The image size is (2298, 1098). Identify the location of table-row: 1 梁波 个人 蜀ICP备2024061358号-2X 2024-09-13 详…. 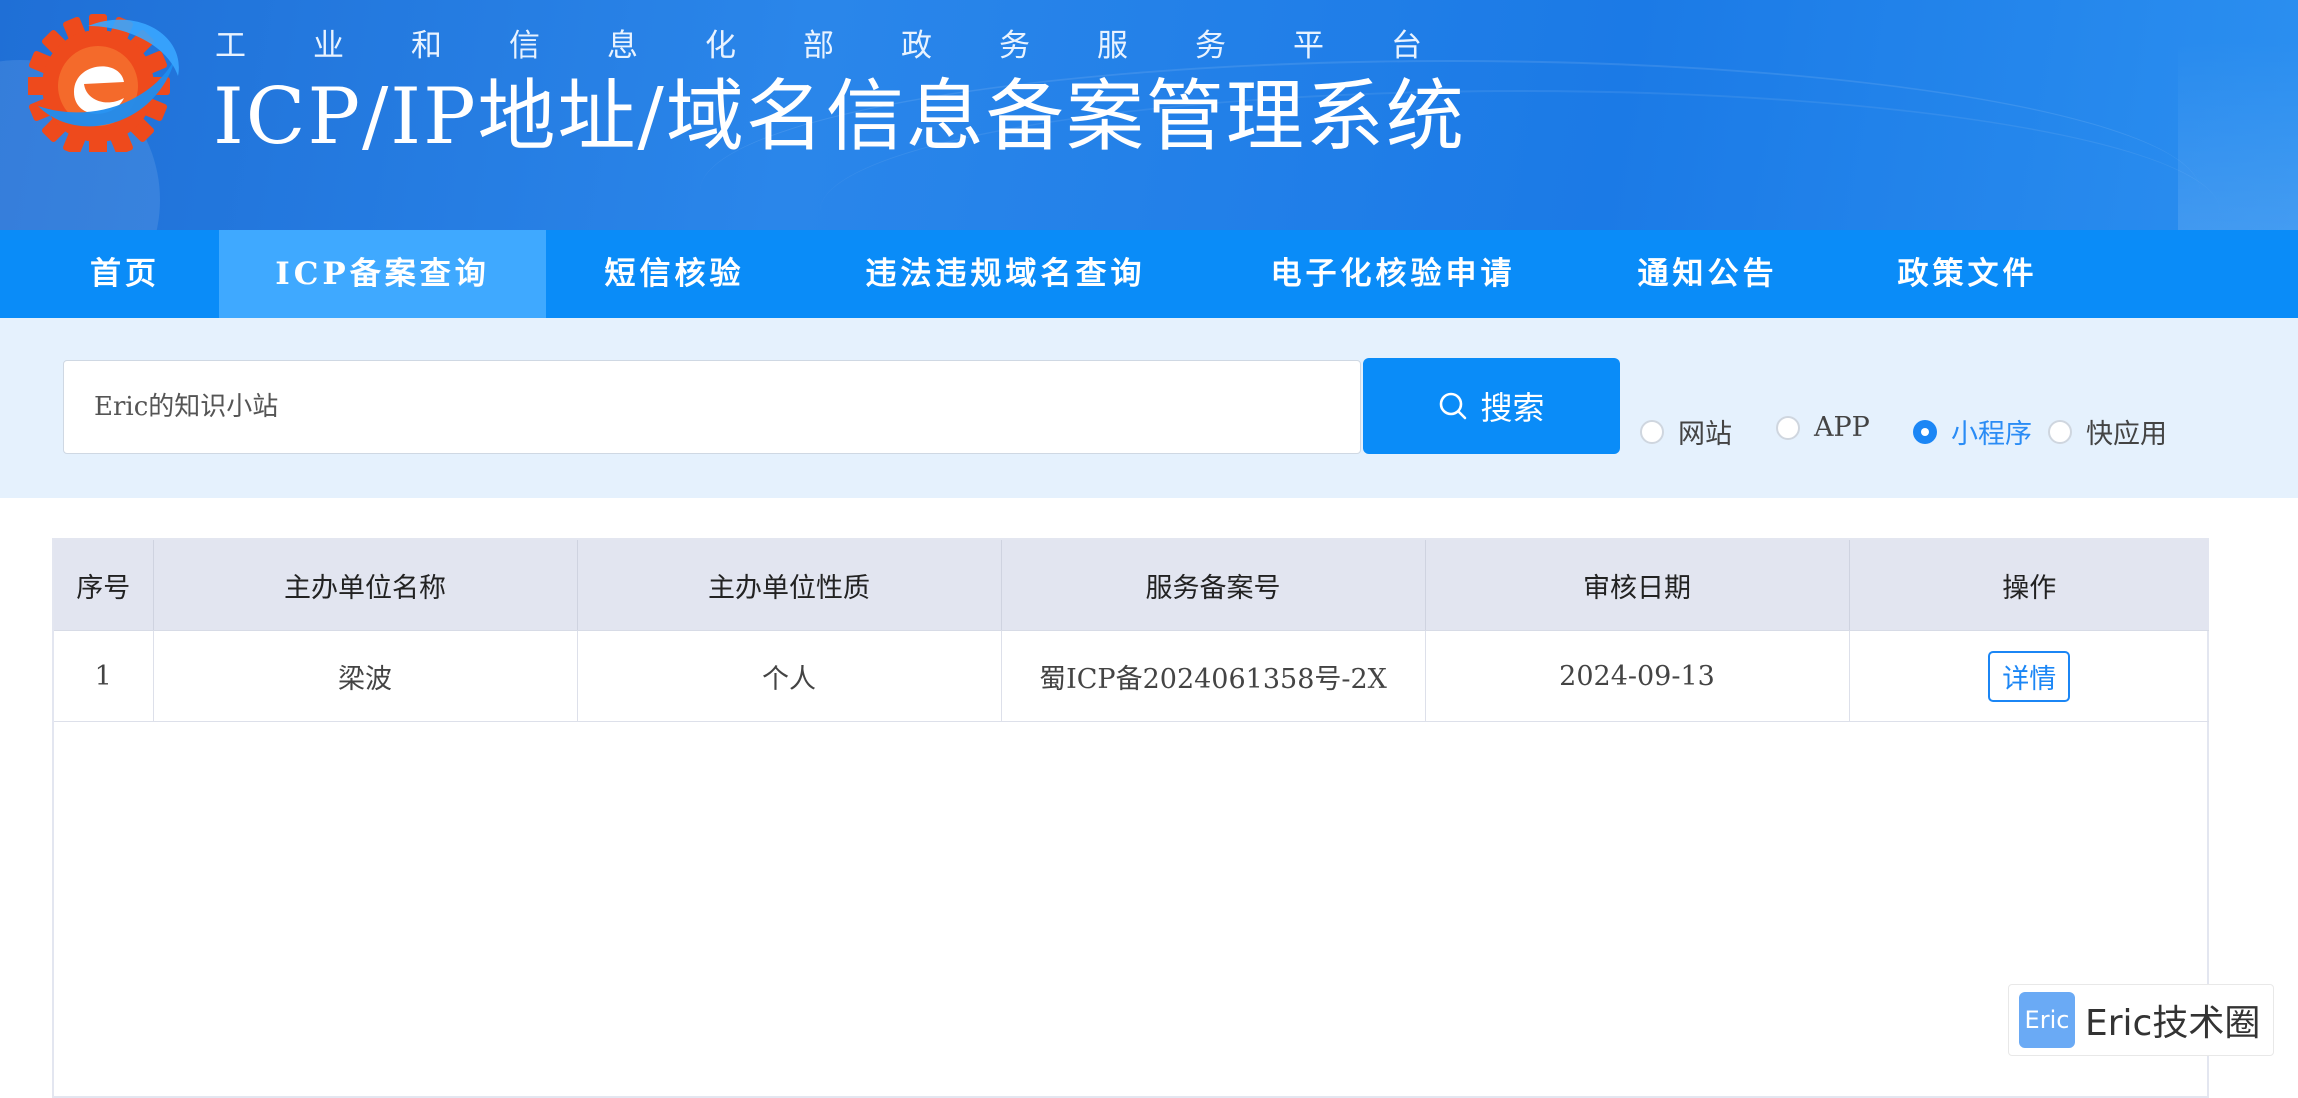
(1131, 676).